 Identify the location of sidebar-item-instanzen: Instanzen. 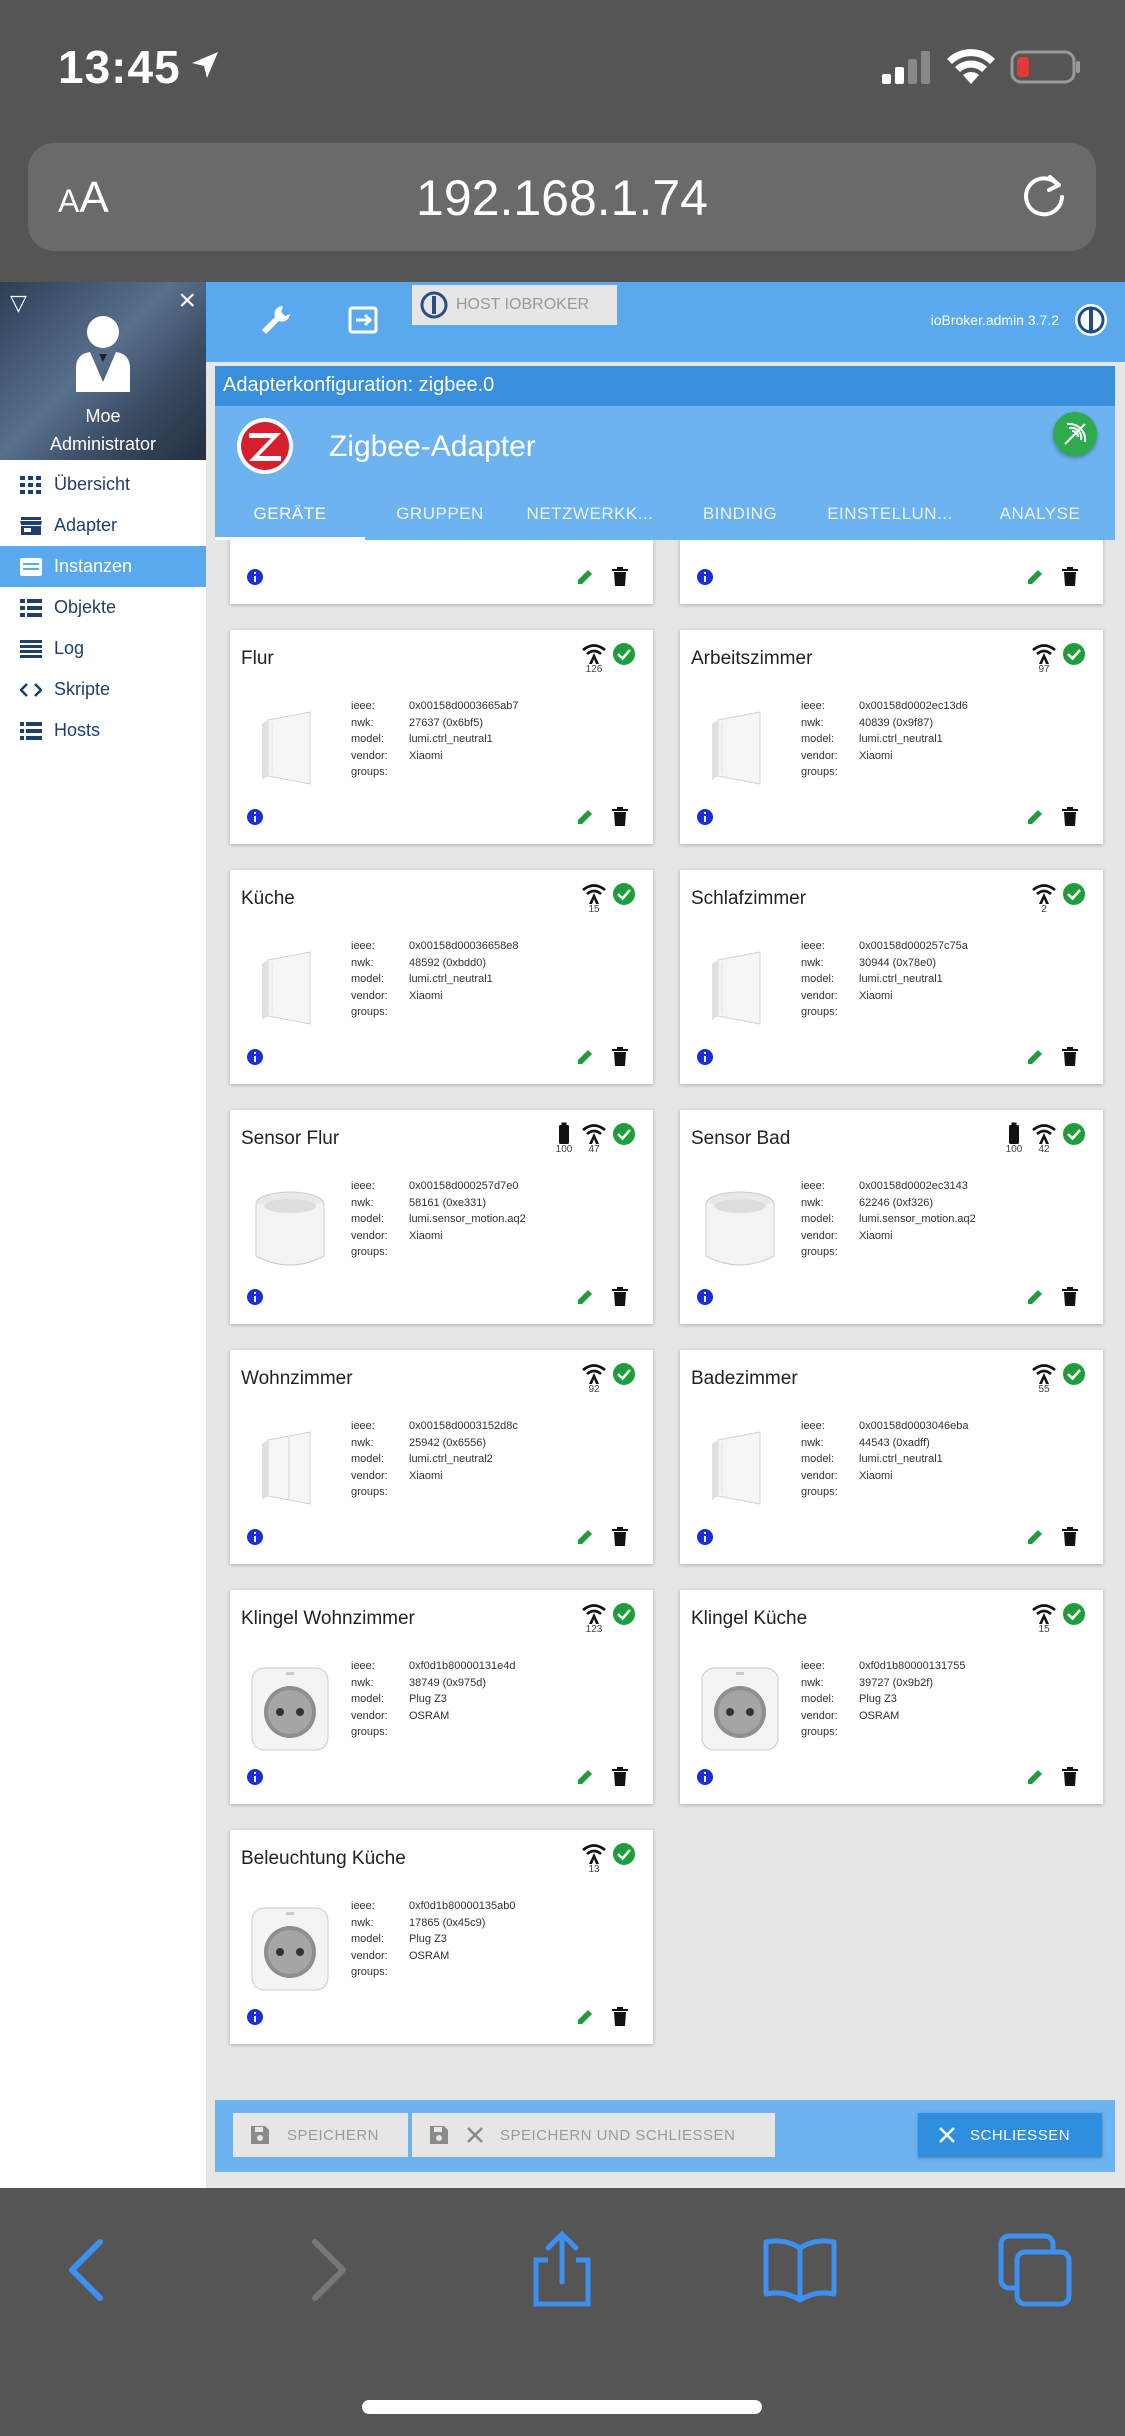
(103, 566).